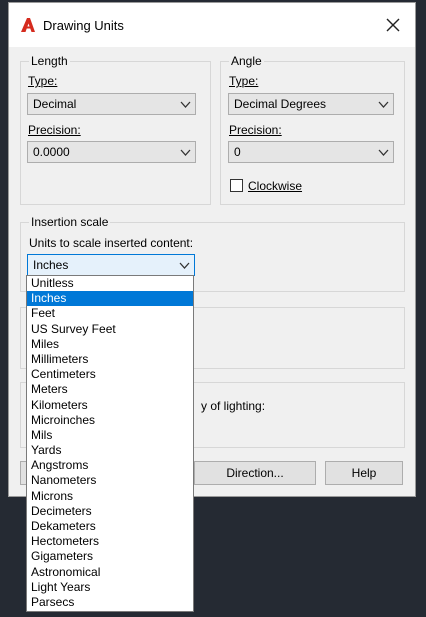 This screenshot has width=426, height=617. Describe the element at coordinates (212, 25) in the screenshot. I see `title-bar: Drawing Units` at that location.